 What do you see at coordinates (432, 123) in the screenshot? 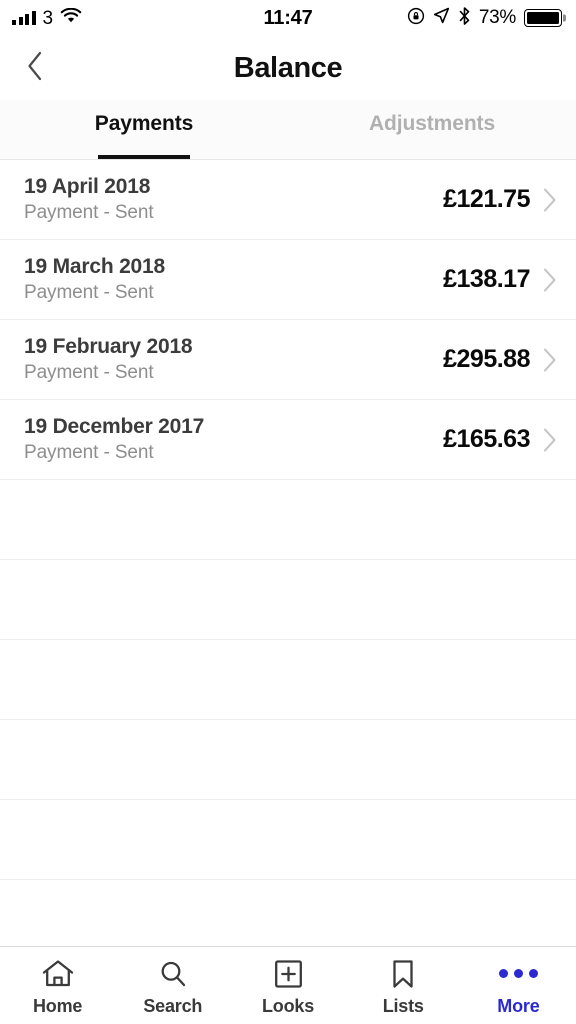
I see `tab-adjustments-label: Adjustments` at bounding box center [432, 123].